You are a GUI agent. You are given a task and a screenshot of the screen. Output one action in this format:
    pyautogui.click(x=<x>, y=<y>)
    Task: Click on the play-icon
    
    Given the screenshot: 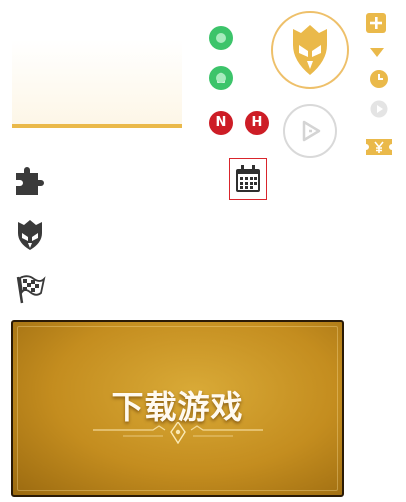 What is the action you would take?
    pyautogui.click(x=311, y=131)
    